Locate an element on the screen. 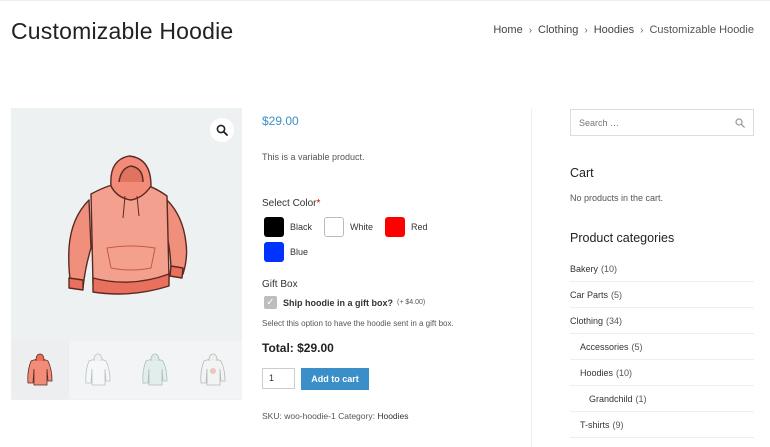 The height and width of the screenshot is (447, 770). categories-widget-title: Product categories is located at coordinates (622, 238).